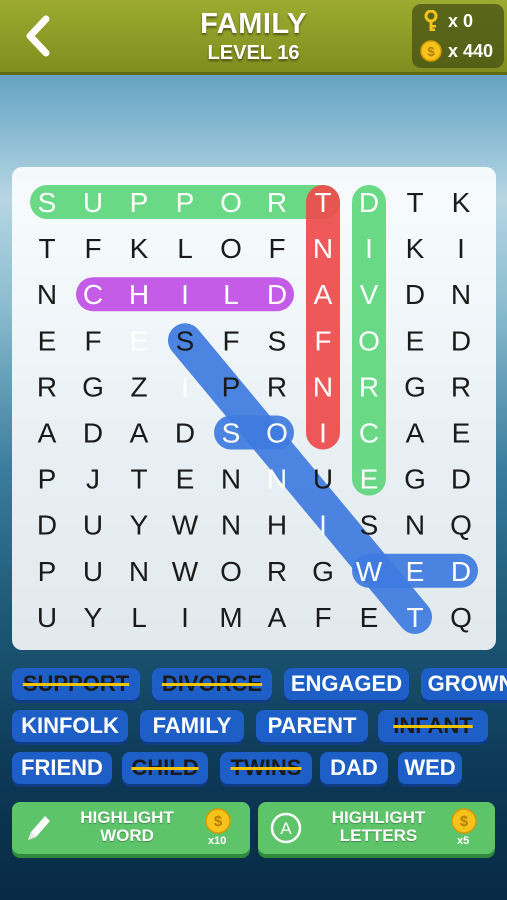  What do you see at coordinates (138, 386) in the screenshot?
I see `grid-cell: Z` at bounding box center [138, 386].